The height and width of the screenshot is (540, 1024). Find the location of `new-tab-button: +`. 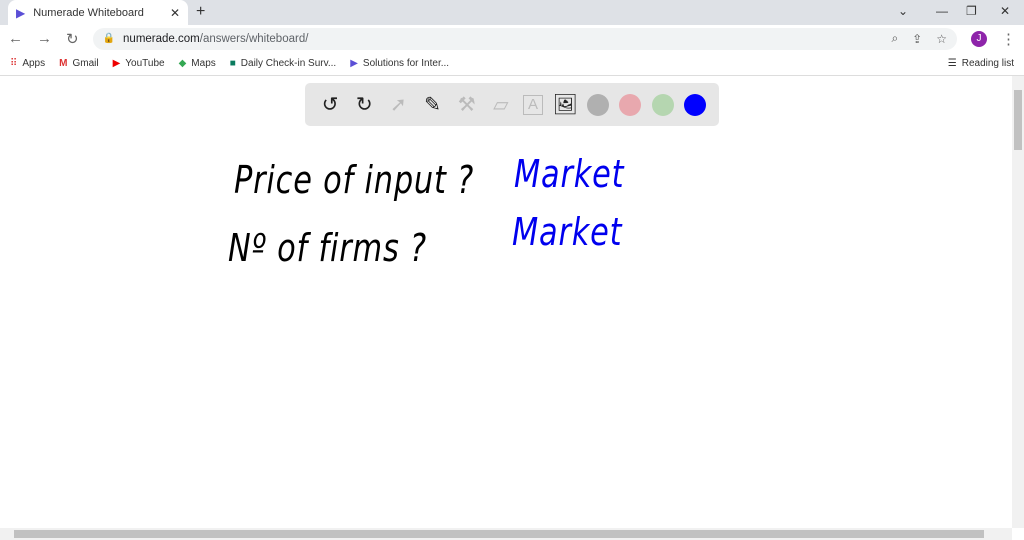

new-tab-button: + is located at coordinates (200, 12).